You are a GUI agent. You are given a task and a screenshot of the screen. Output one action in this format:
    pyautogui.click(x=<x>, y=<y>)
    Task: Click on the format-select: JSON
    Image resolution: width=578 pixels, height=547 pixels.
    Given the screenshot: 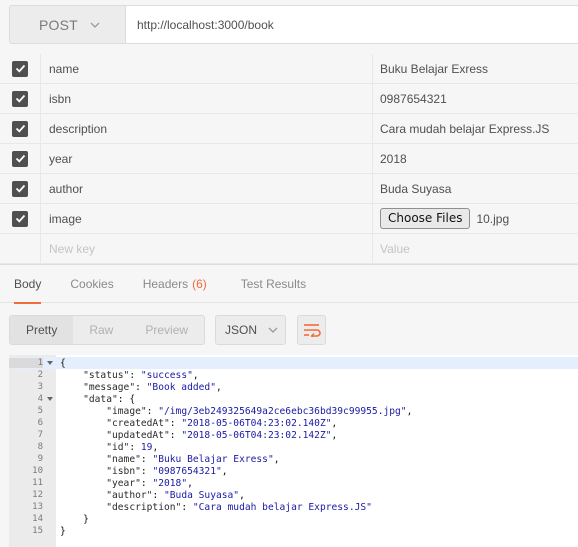 What is the action you would take?
    pyautogui.click(x=251, y=330)
    